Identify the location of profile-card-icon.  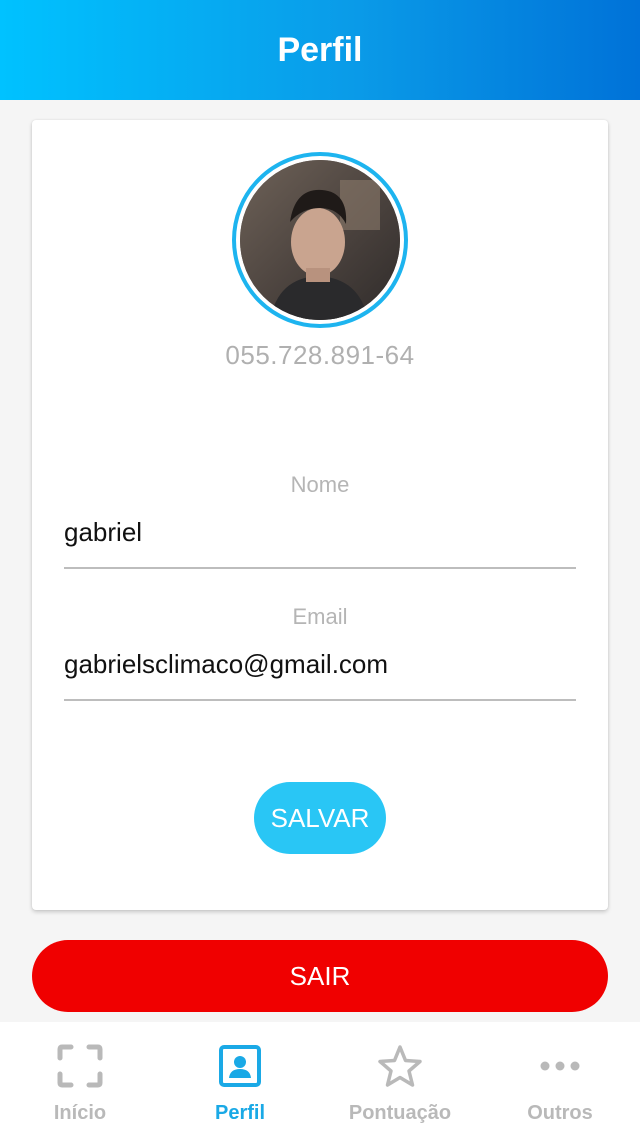
(240, 1066).